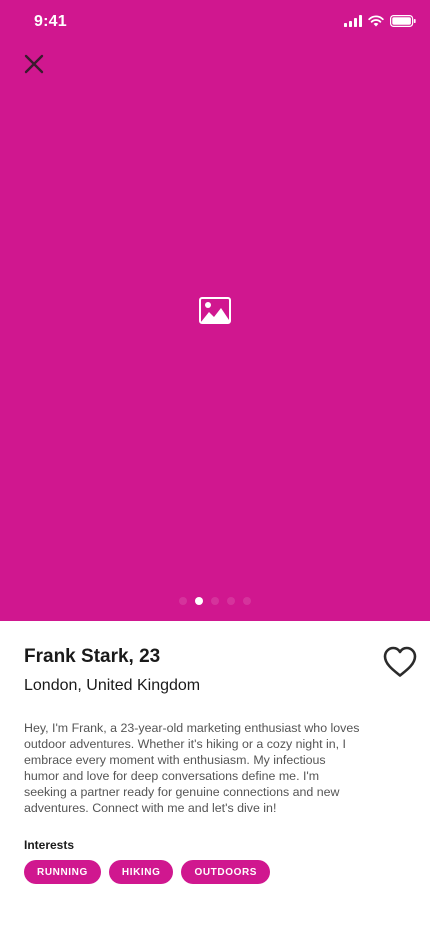 The height and width of the screenshot is (932, 430). I want to click on status-time: 9:41, so click(50, 21).